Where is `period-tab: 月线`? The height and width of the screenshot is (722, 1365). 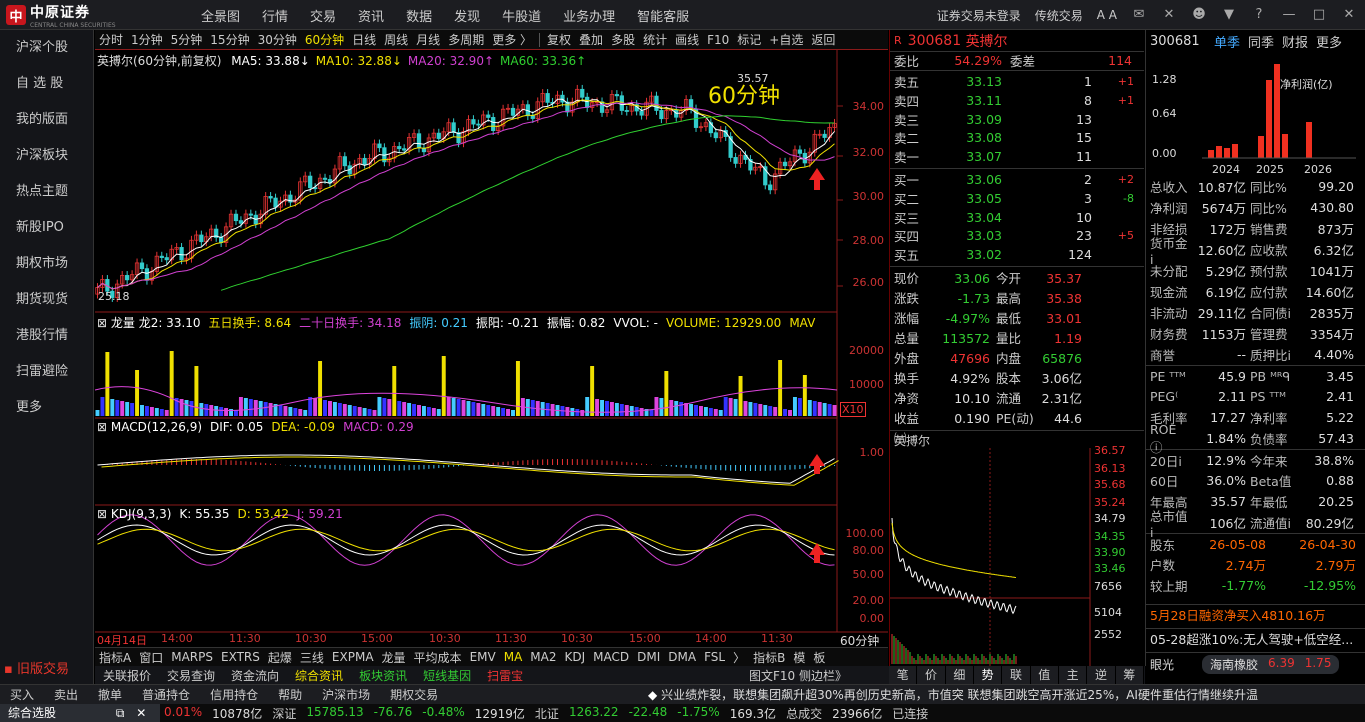 period-tab: 月线 is located at coordinates (428, 39).